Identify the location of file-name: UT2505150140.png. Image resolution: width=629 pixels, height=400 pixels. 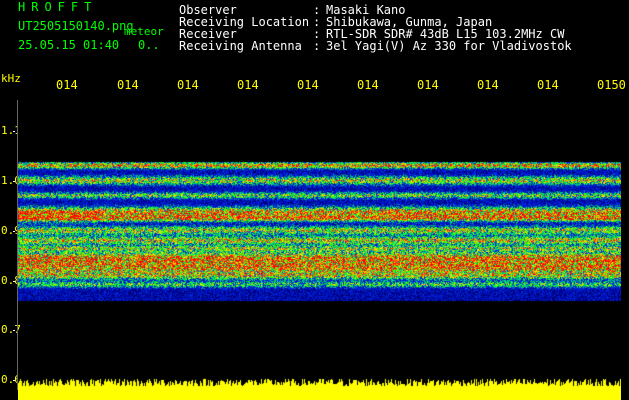
(76, 26).